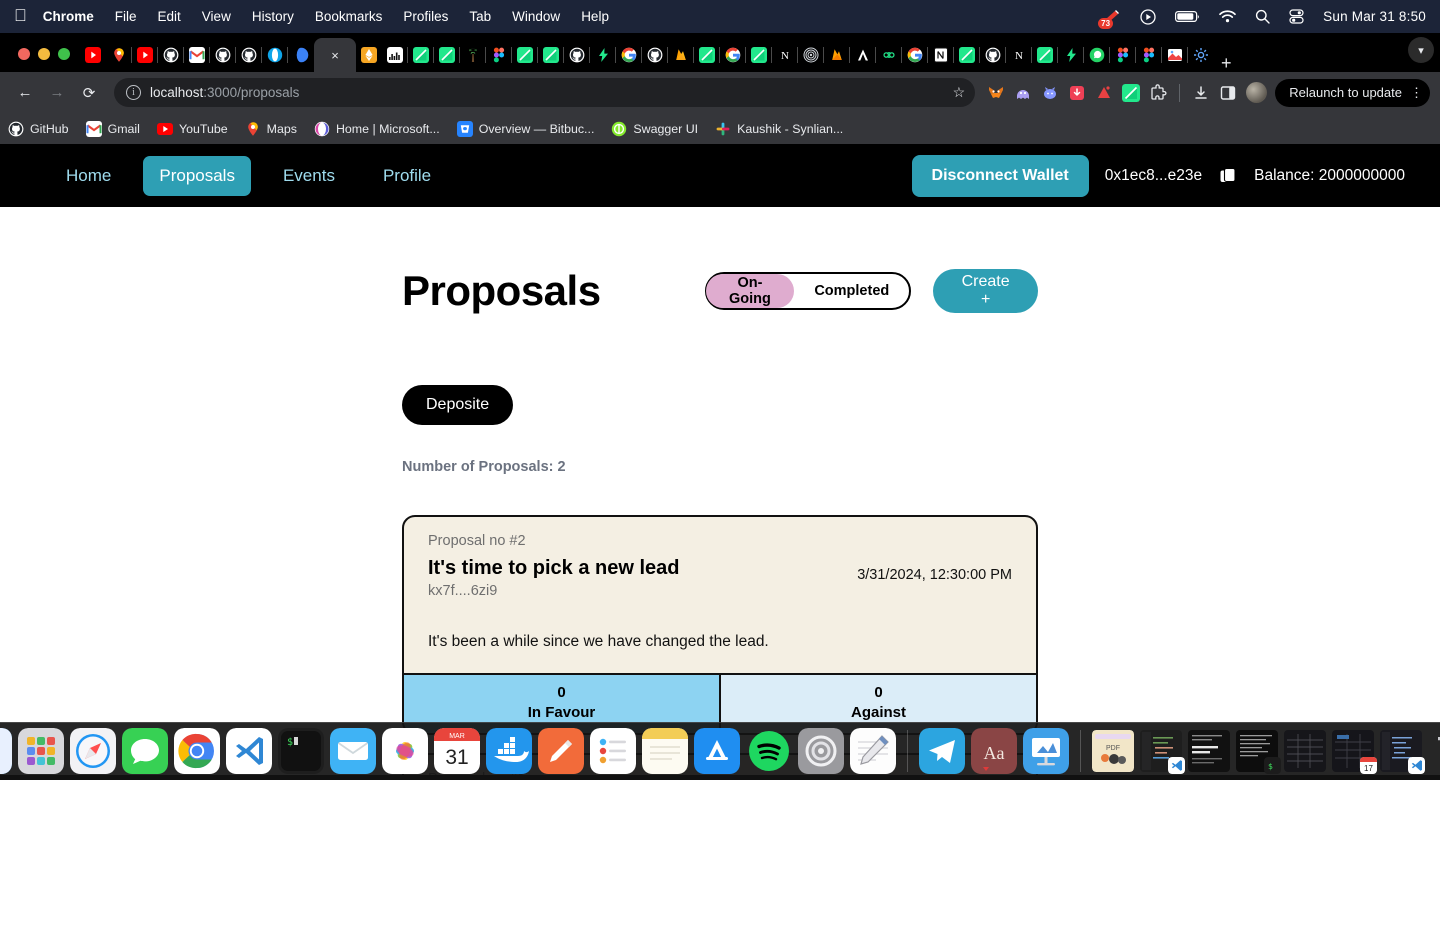 This screenshot has height=936, width=1440. What do you see at coordinates (851, 291) in the screenshot?
I see `filter-completed-button: Completed` at bounding box center [851, 291].